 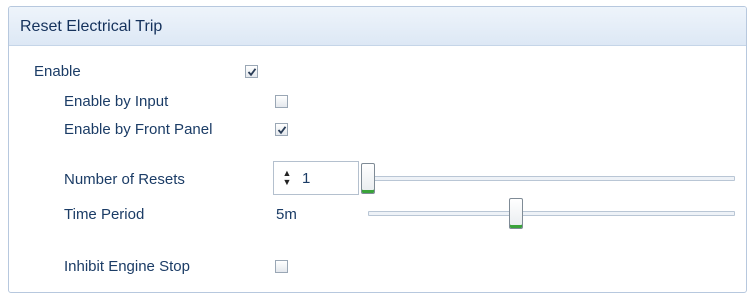 I want to click on panel-header: Reset Electrical Trip, so click(x=377, y=26).